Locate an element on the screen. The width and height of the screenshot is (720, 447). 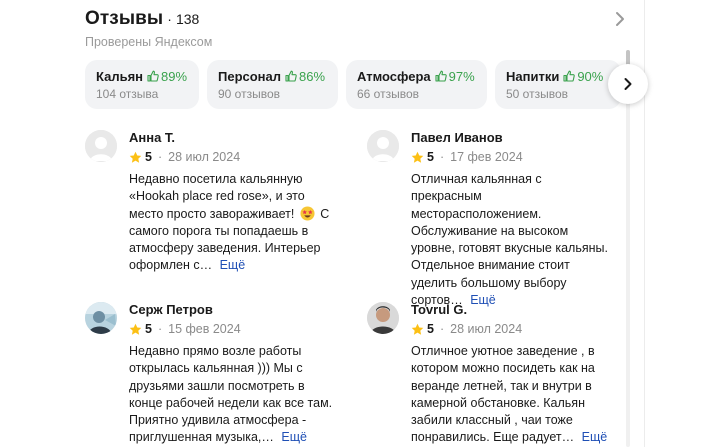
aspect-chip-atmosphere: Атмосфера 97% 66 отзывов is located at coordinates (416, 84).